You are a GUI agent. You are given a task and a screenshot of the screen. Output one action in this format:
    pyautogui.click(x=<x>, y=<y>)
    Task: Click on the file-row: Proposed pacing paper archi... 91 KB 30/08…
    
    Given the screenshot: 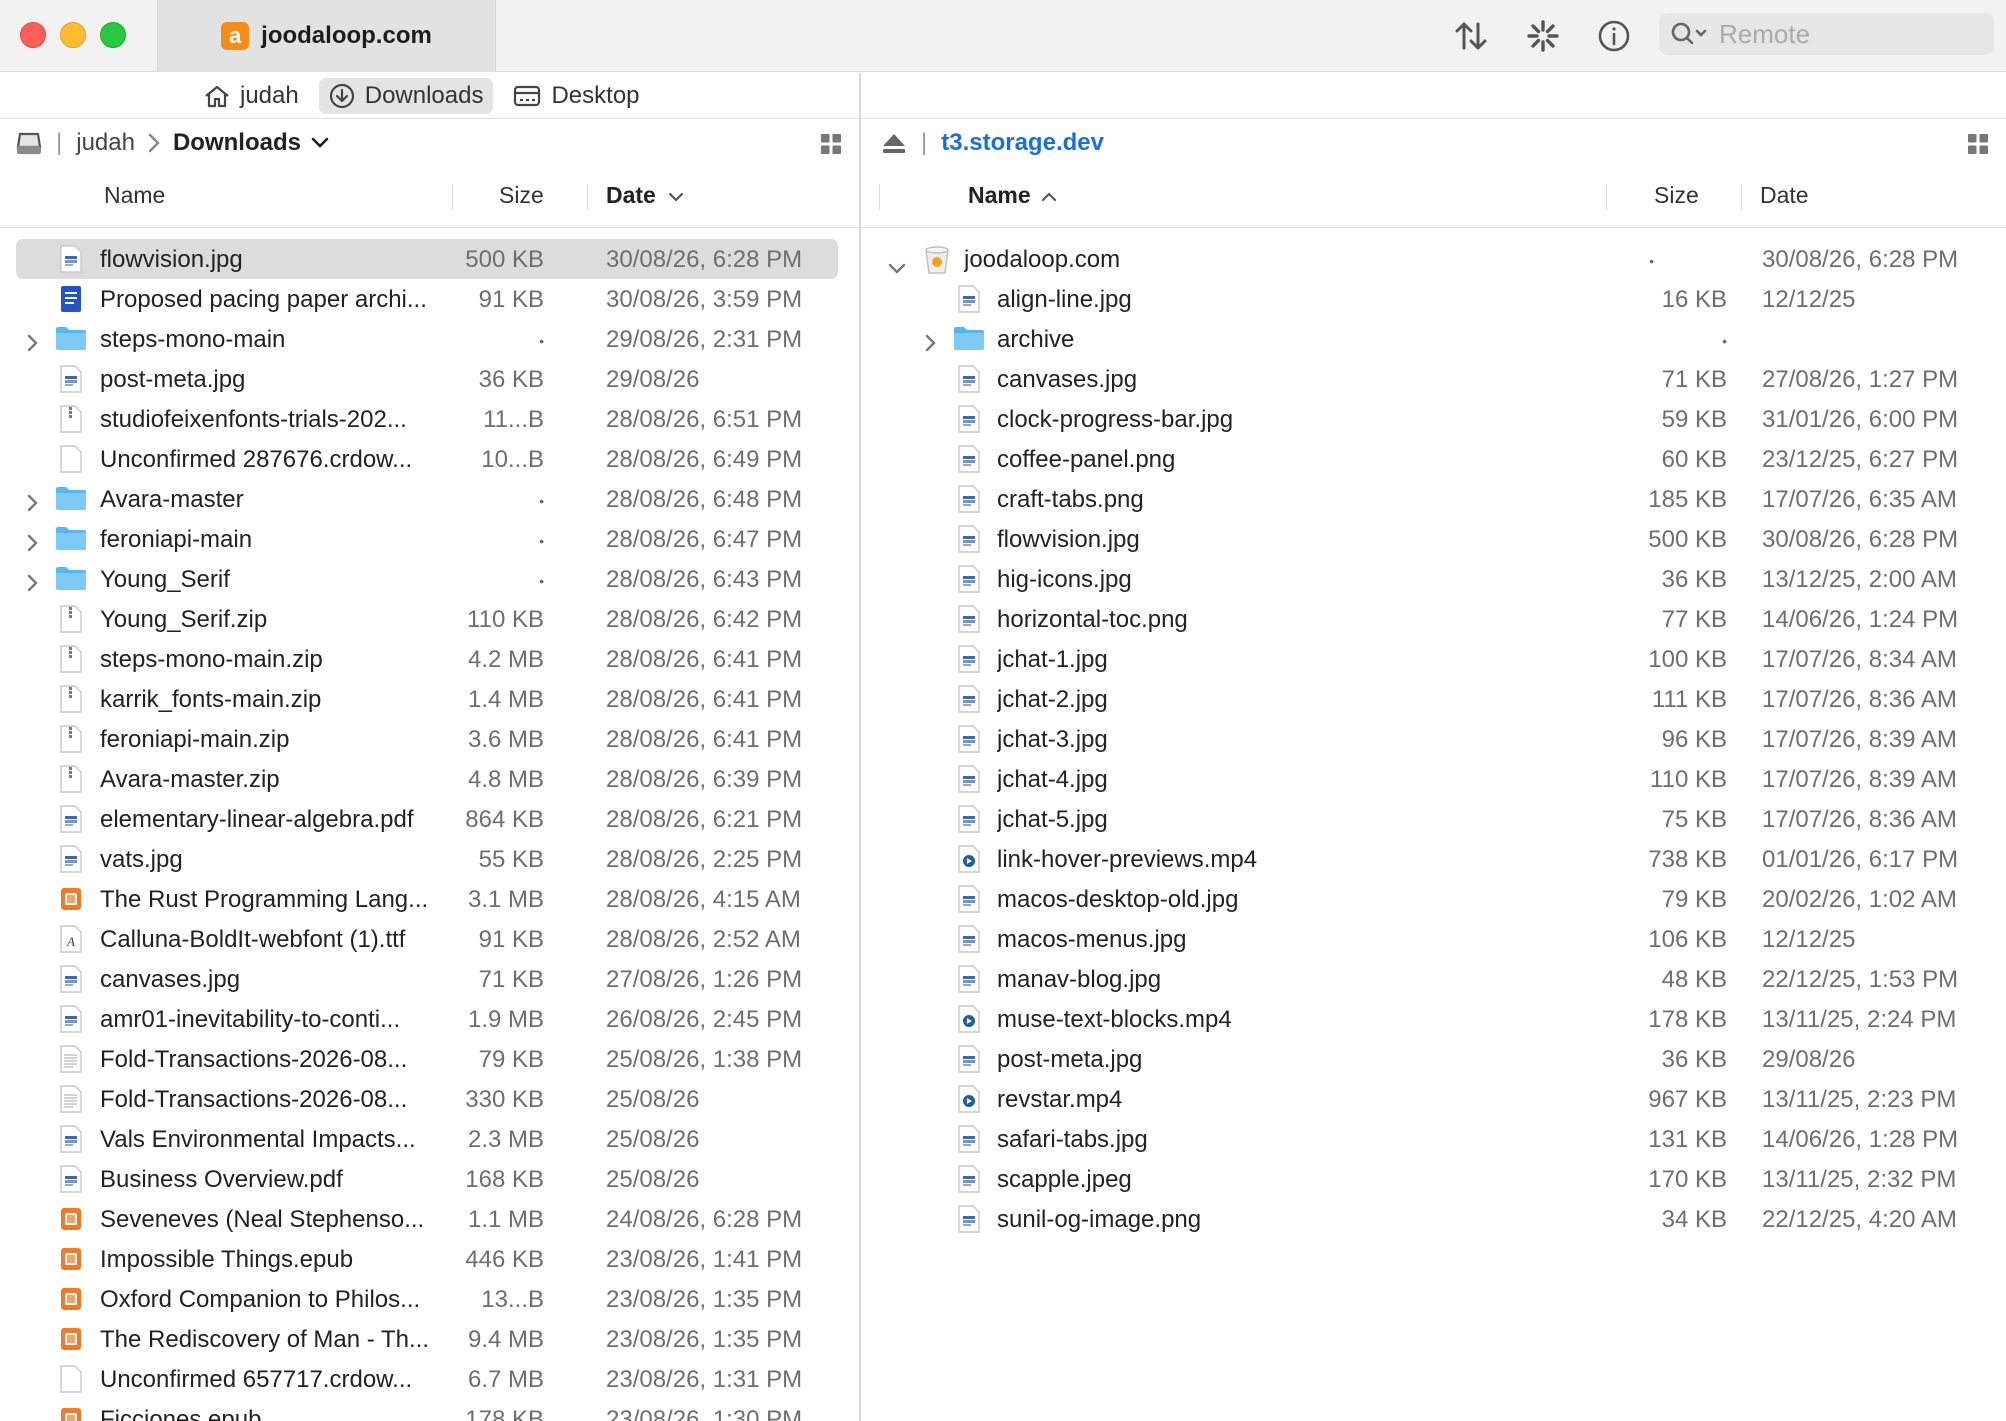 What is the action you would take?
    pyautogui.click(x=429, y=299)
    